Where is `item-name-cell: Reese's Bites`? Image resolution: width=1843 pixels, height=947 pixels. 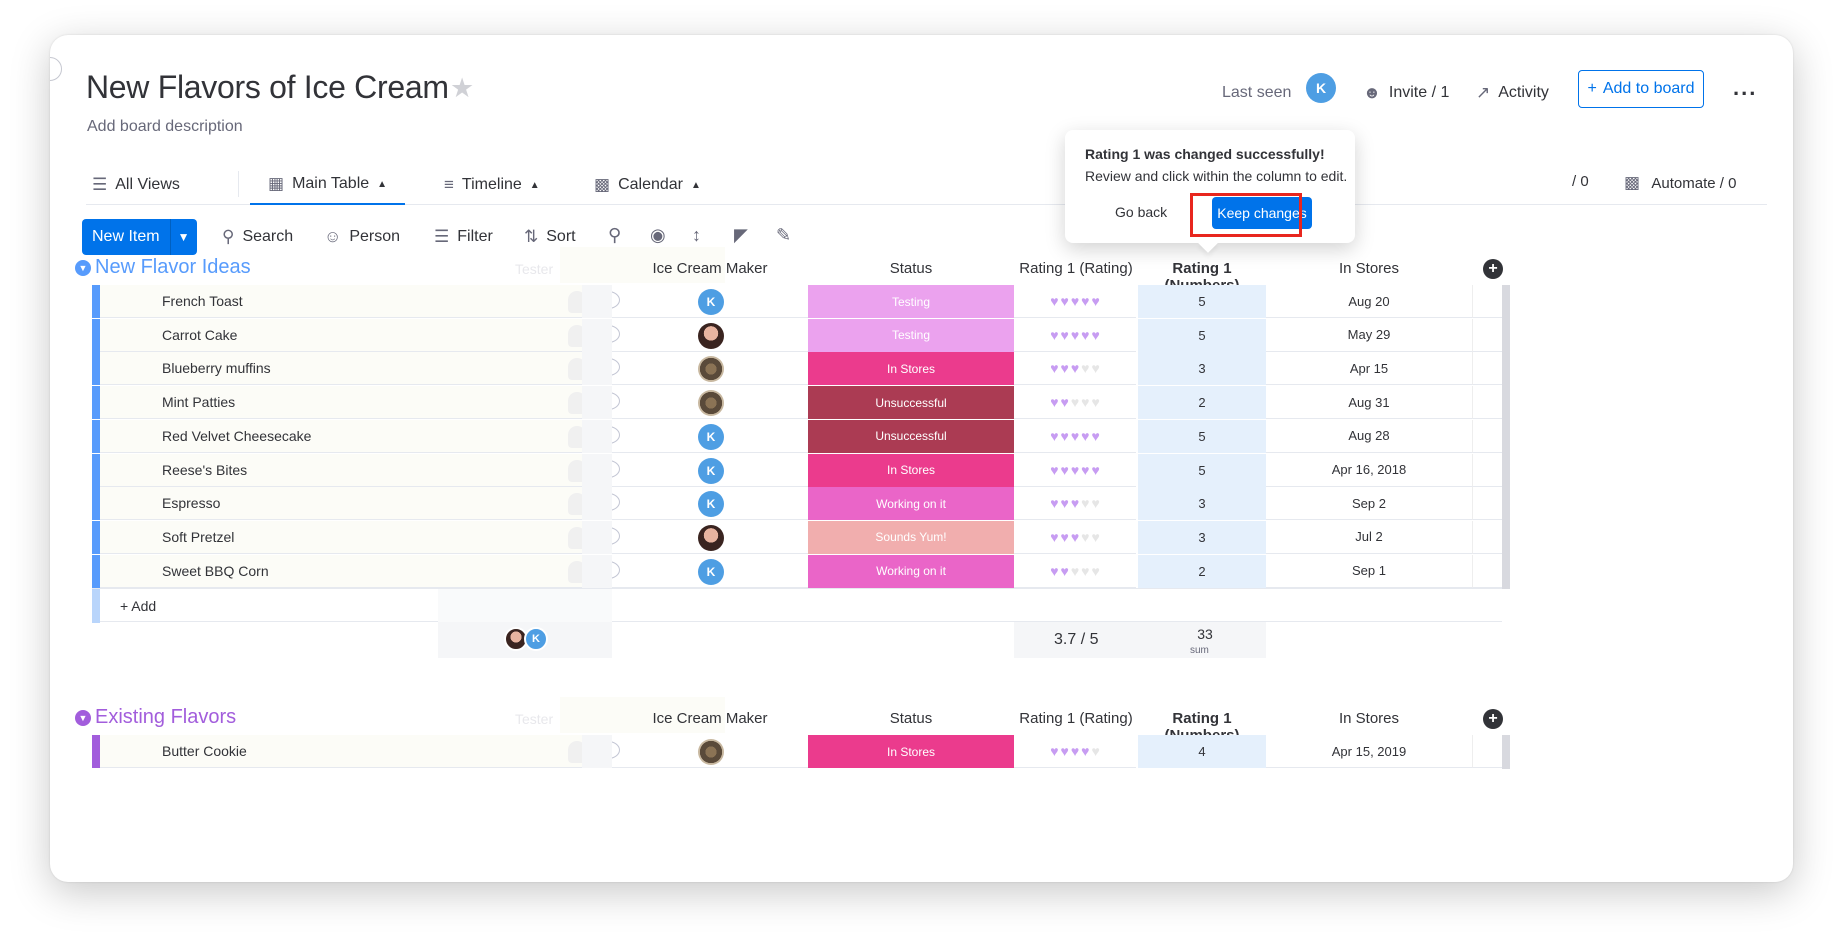 item-name-cell: Reese's Bites is located at coordinates (360, 470).